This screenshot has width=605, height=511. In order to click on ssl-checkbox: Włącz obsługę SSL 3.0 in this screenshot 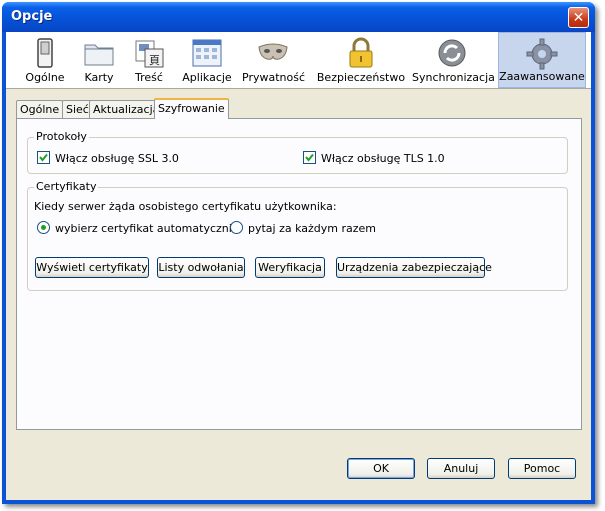, I will do `click(108, 158)`.